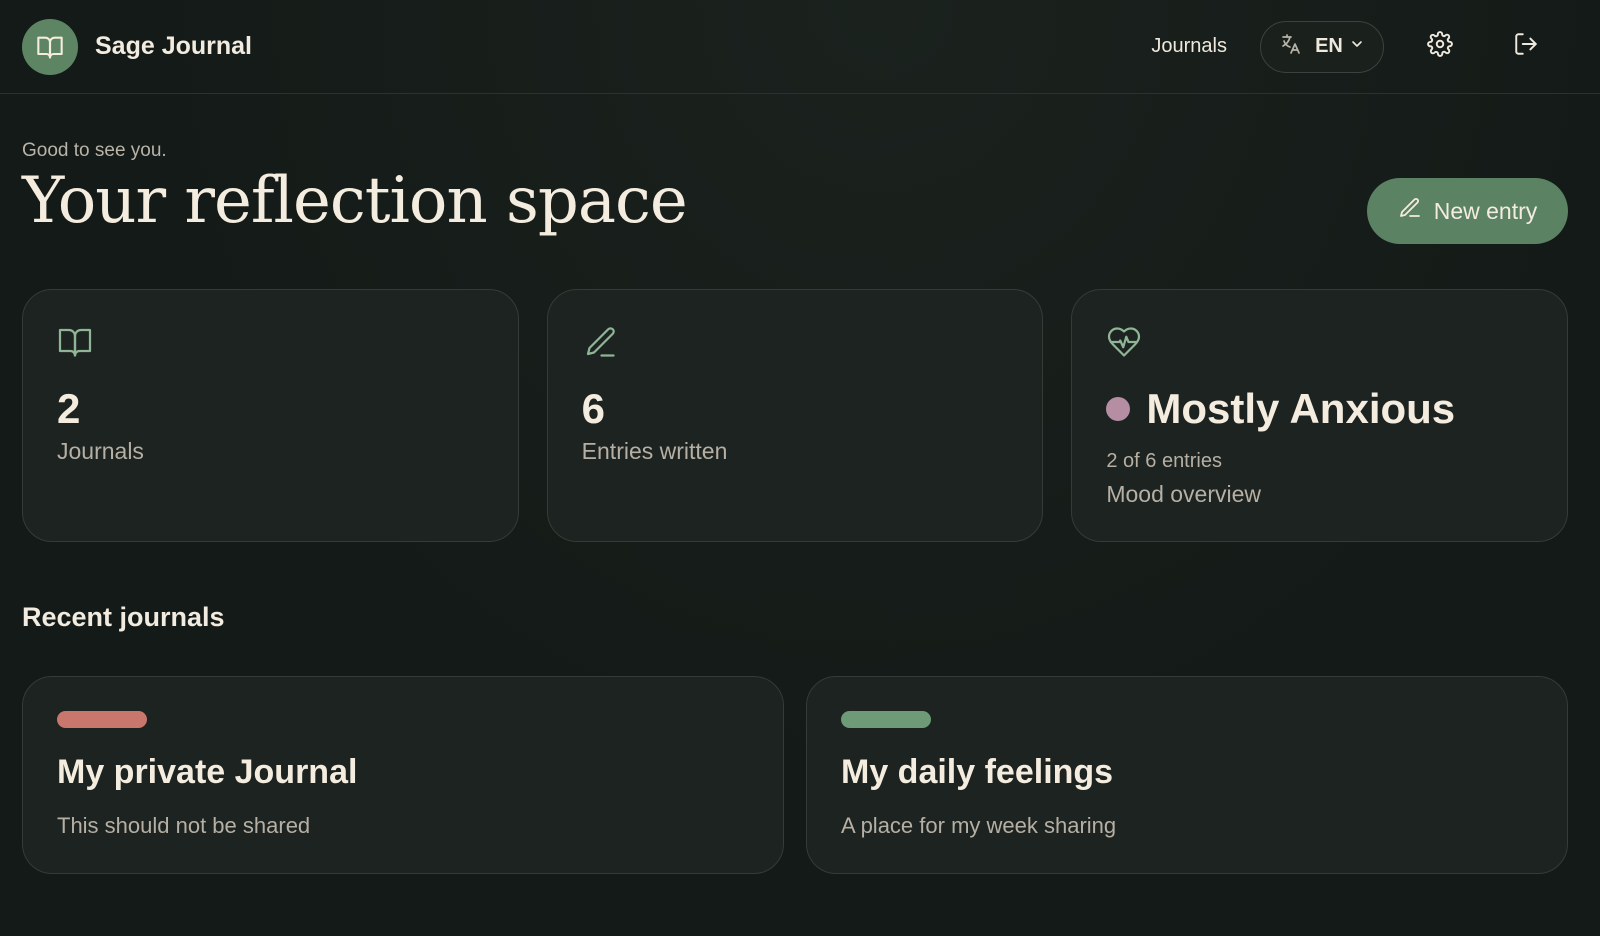  I want to click on brand: Sage Journal, so click(137, 46).